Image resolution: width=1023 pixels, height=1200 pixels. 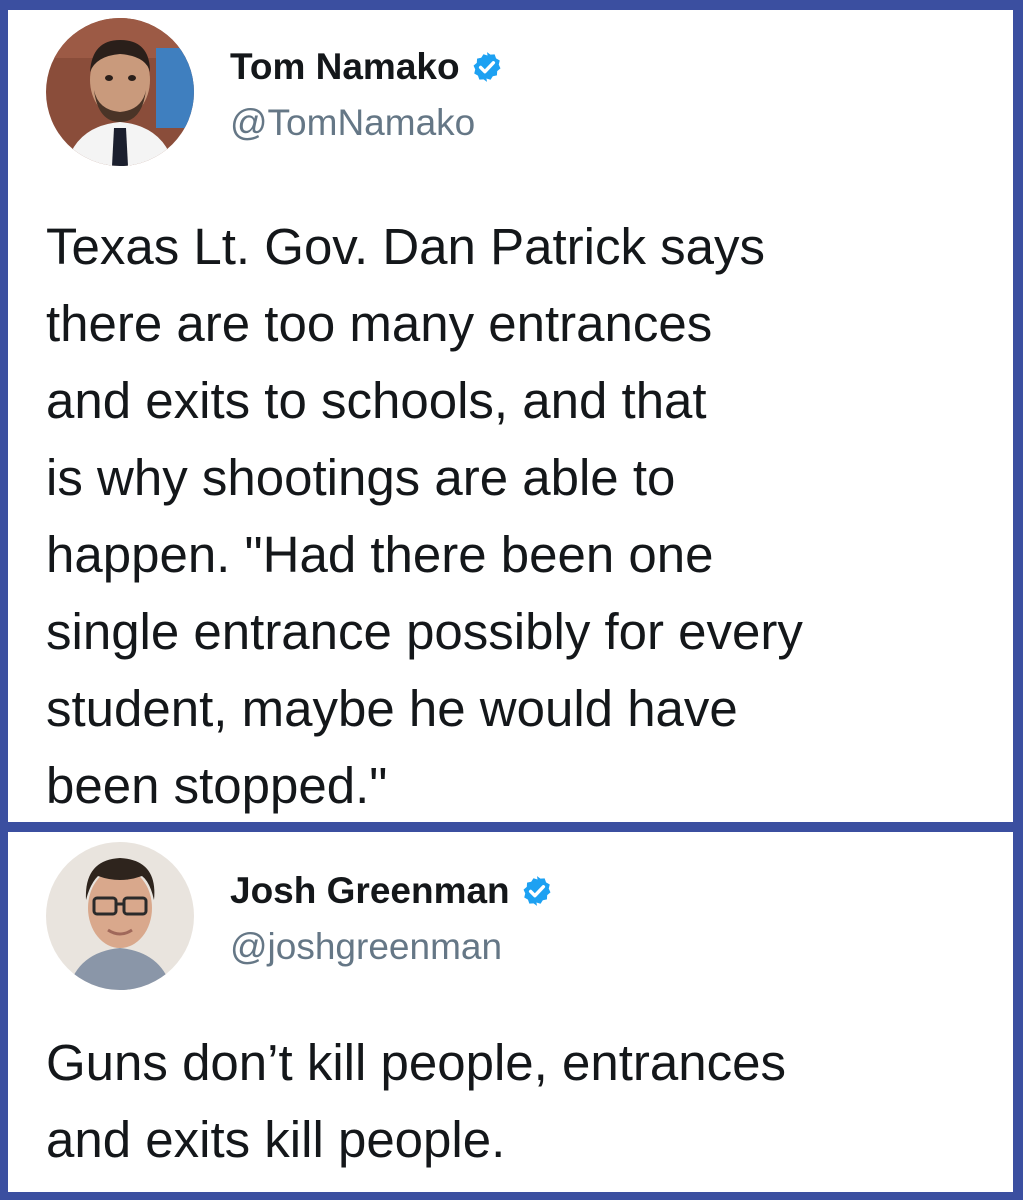 I want to click on tweet-text-line: been stopped.", so click(x=217, y=785).